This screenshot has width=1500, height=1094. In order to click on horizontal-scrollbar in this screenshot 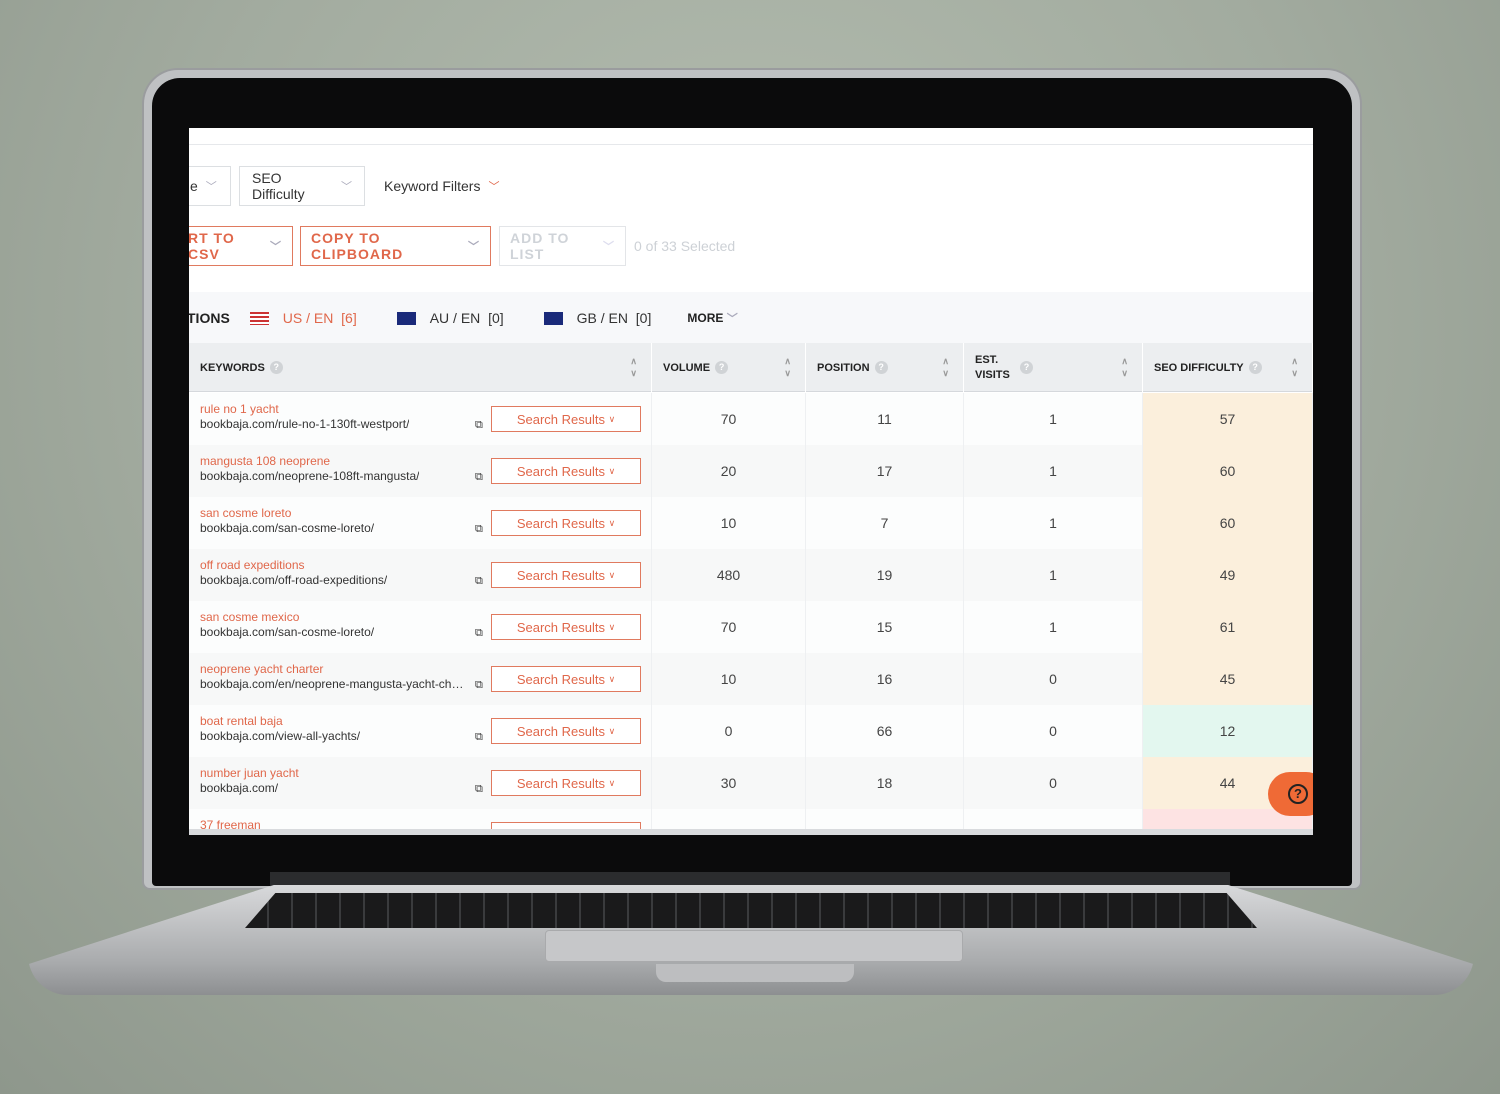, I will do `click(751, 832)`.